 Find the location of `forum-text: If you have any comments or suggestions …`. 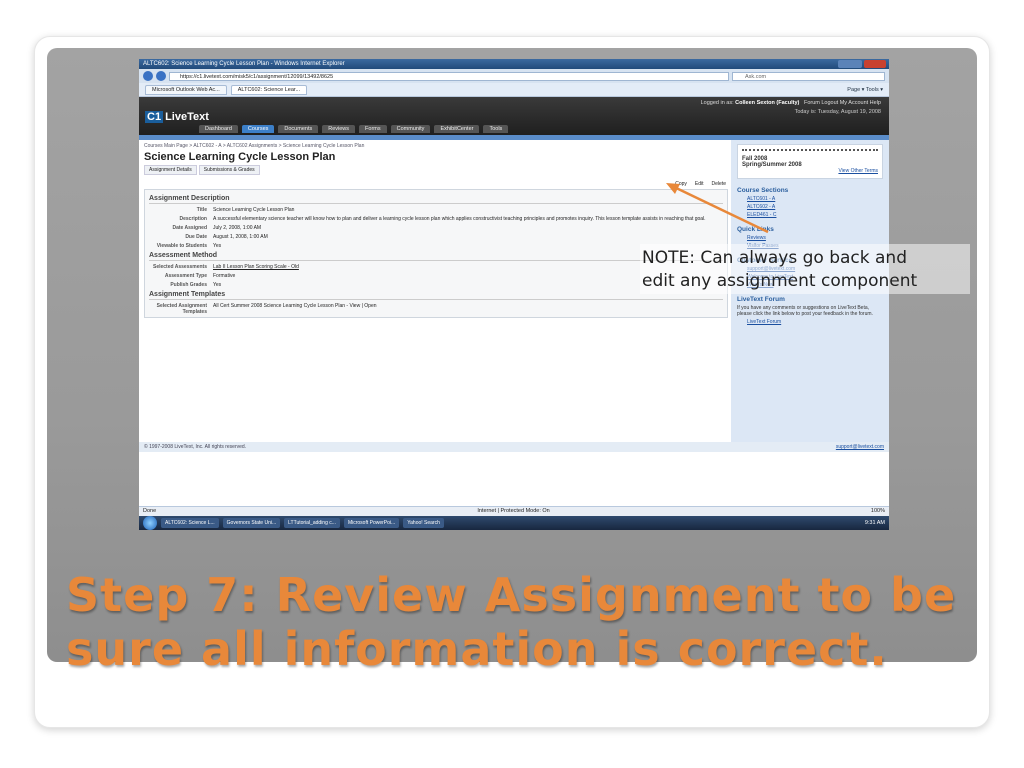

forum-text: If you have any comments or suggestions … is located at coordinates (805, 311).